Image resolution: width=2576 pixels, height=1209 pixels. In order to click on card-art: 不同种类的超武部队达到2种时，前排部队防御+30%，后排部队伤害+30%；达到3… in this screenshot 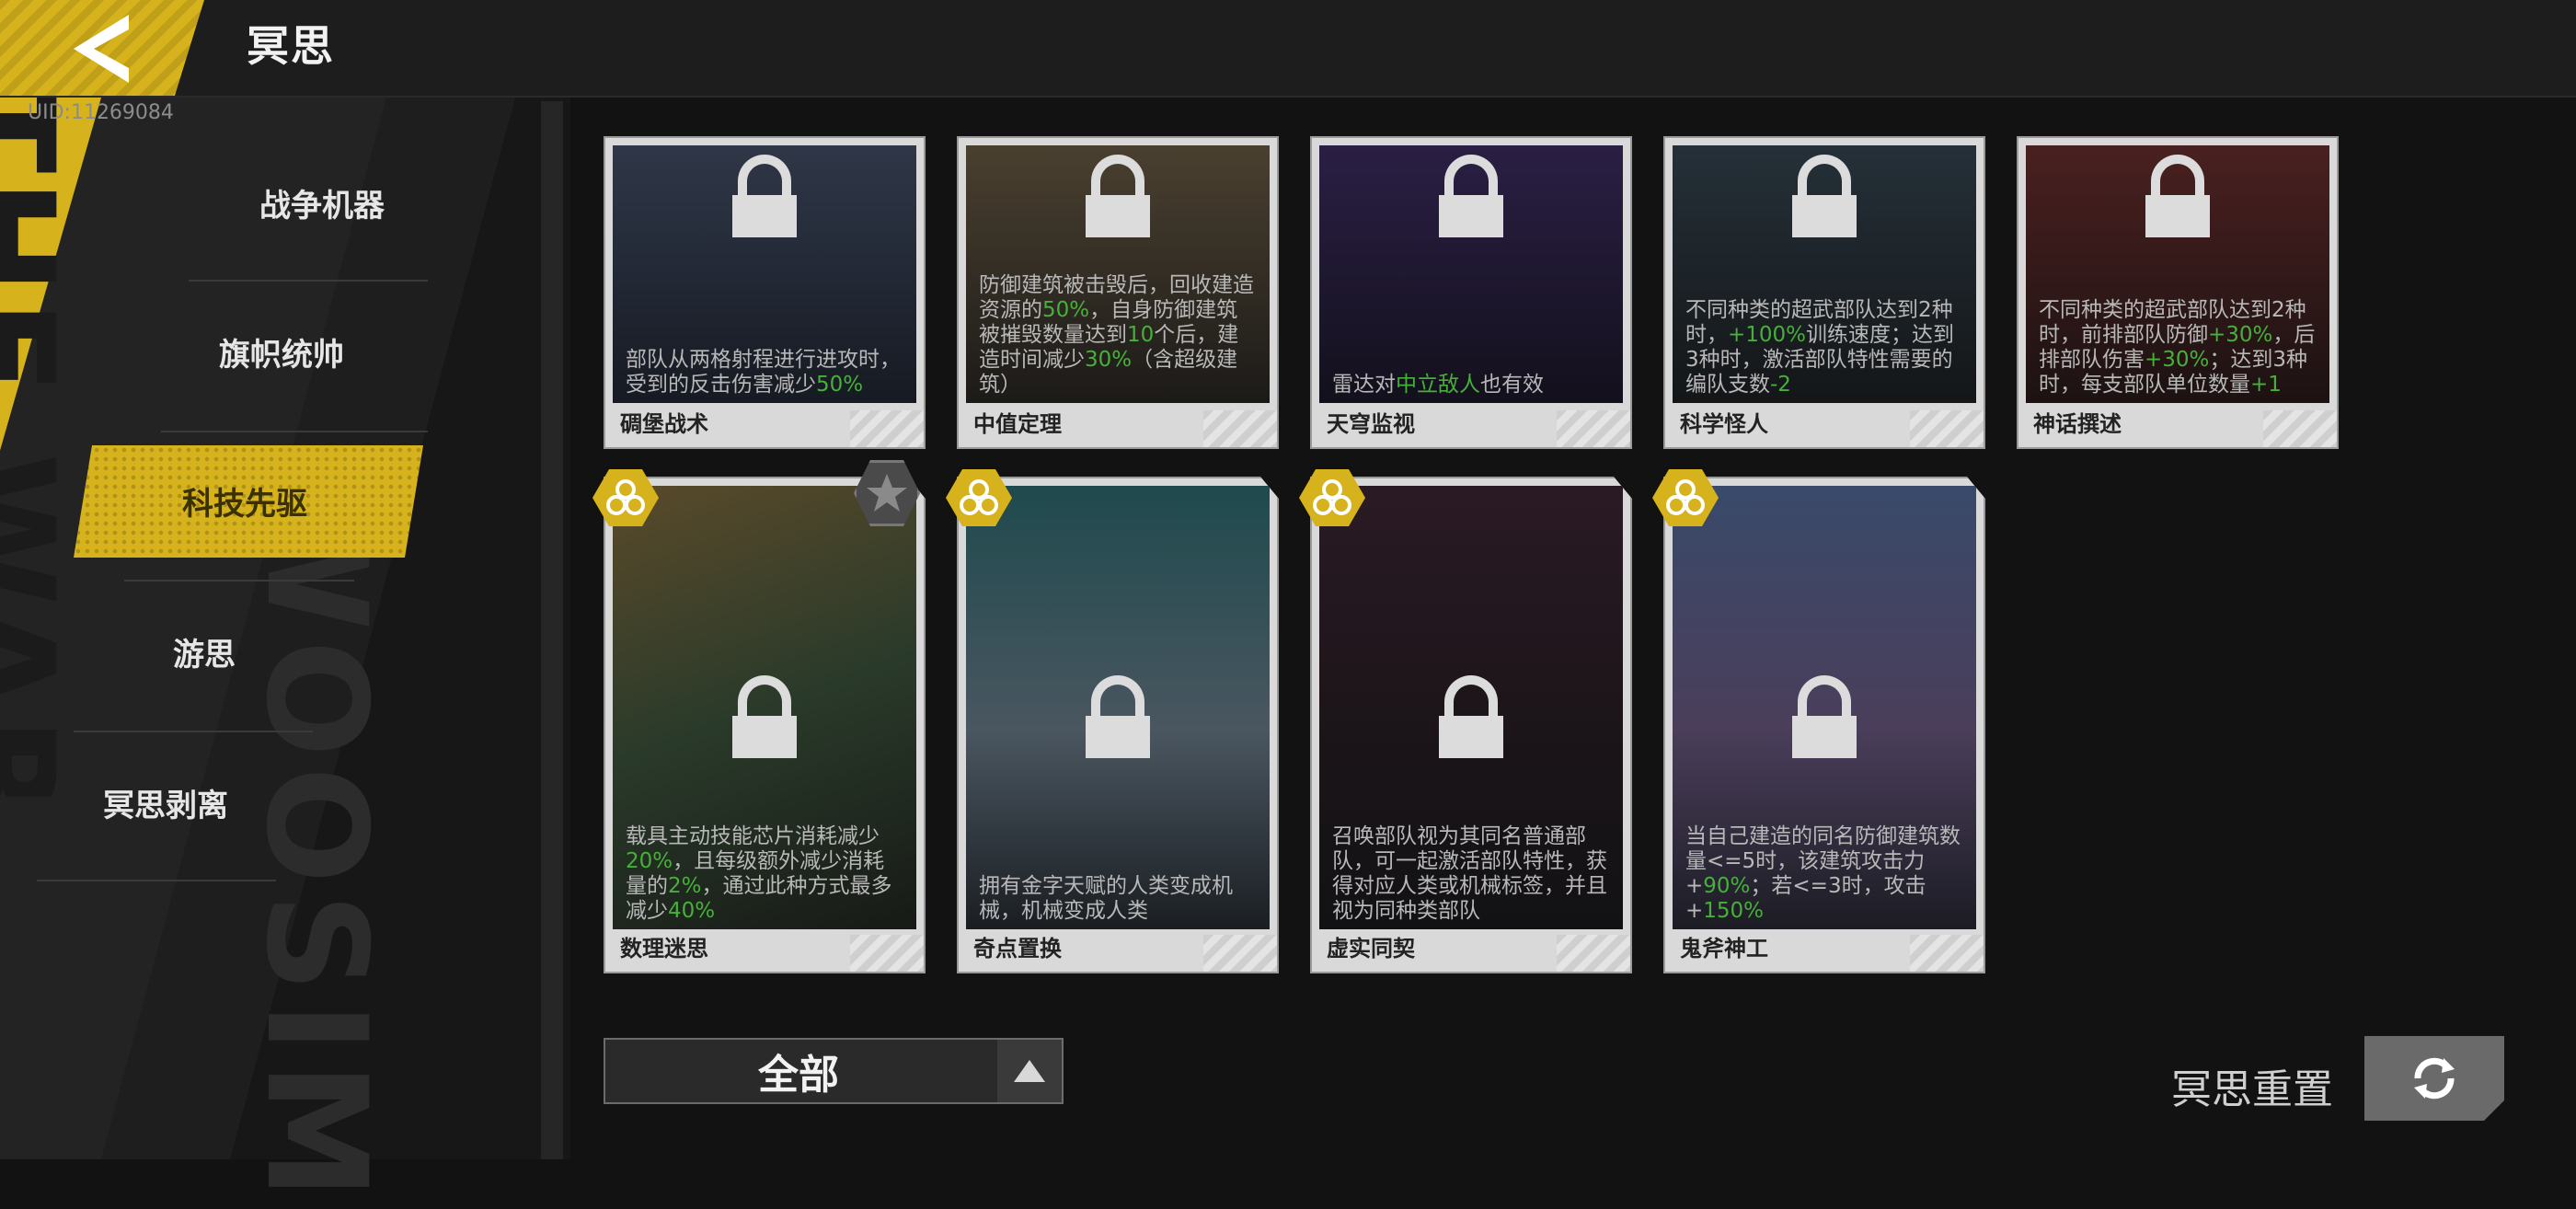, I will do `click(2177, 274)`.